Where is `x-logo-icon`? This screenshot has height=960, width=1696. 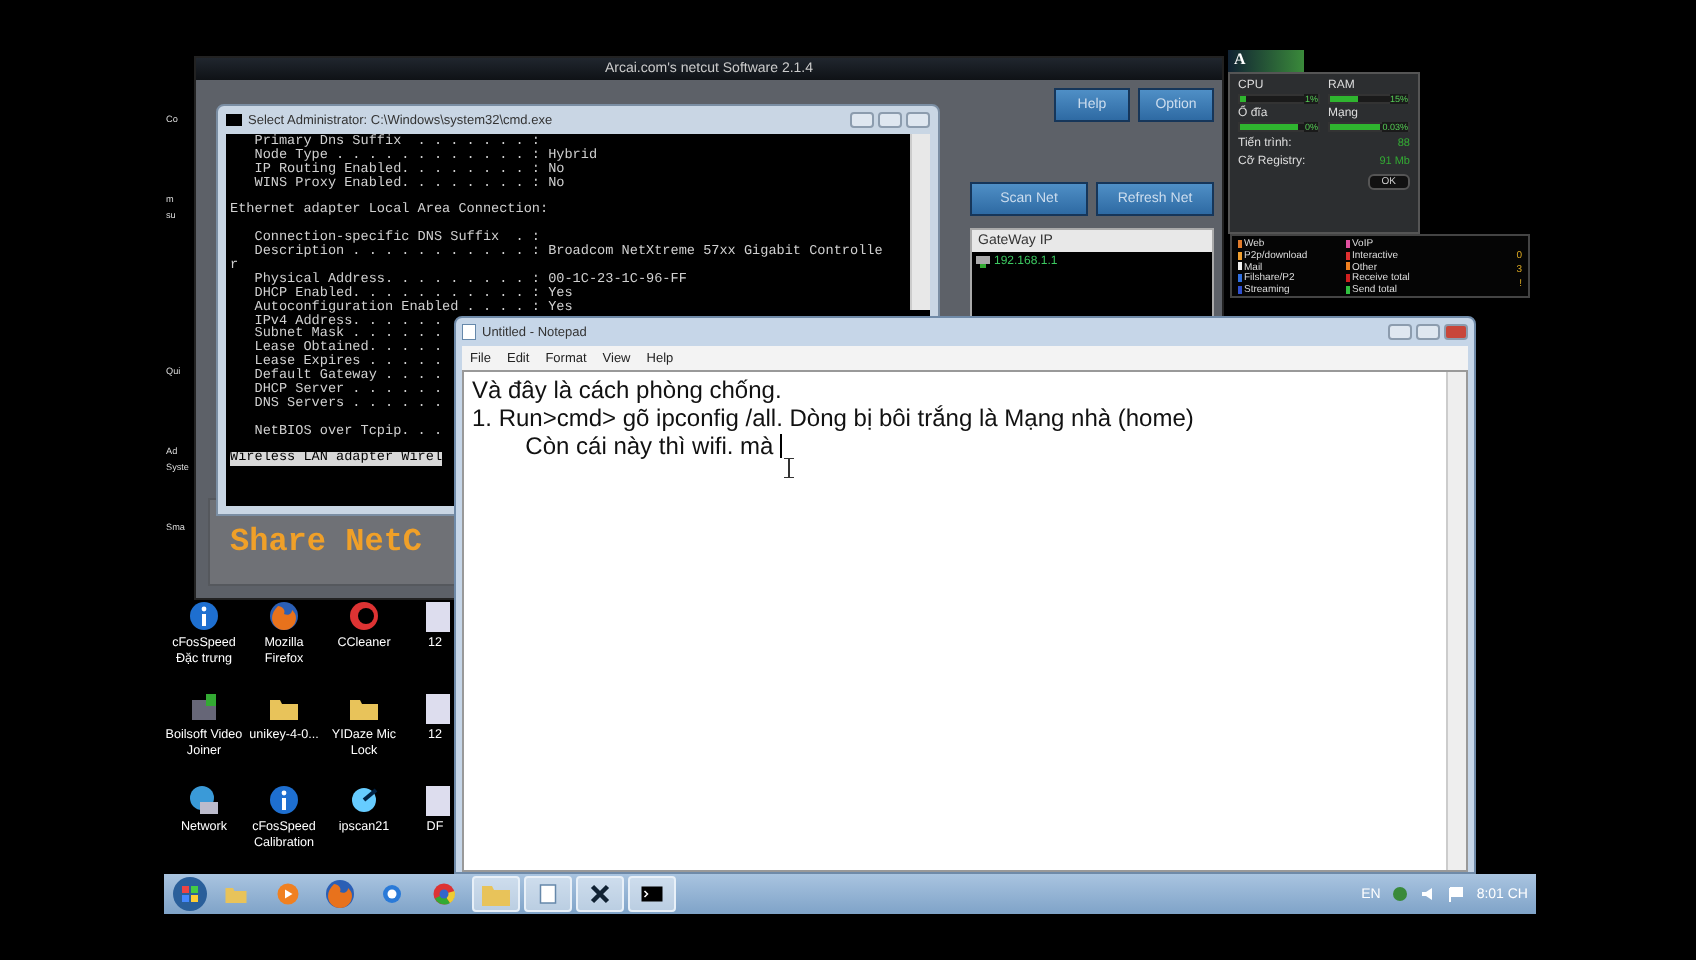 x-logo-icon is located at coordinates (600, 894).